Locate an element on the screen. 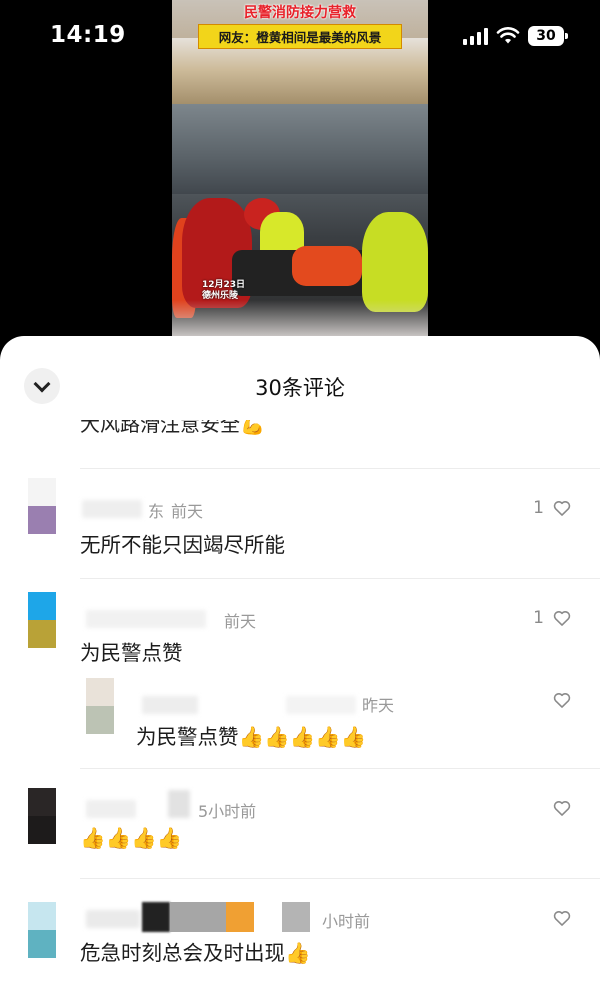  video-stamp-date: 12月23日 is located at coordinates (224, 285).